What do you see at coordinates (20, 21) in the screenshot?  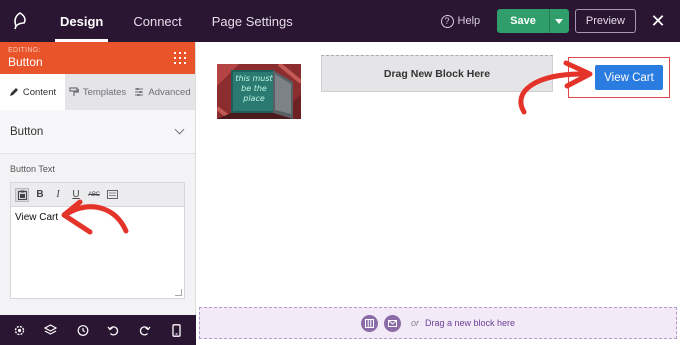 I see `logo-icon` at bounding box center [20, 21].